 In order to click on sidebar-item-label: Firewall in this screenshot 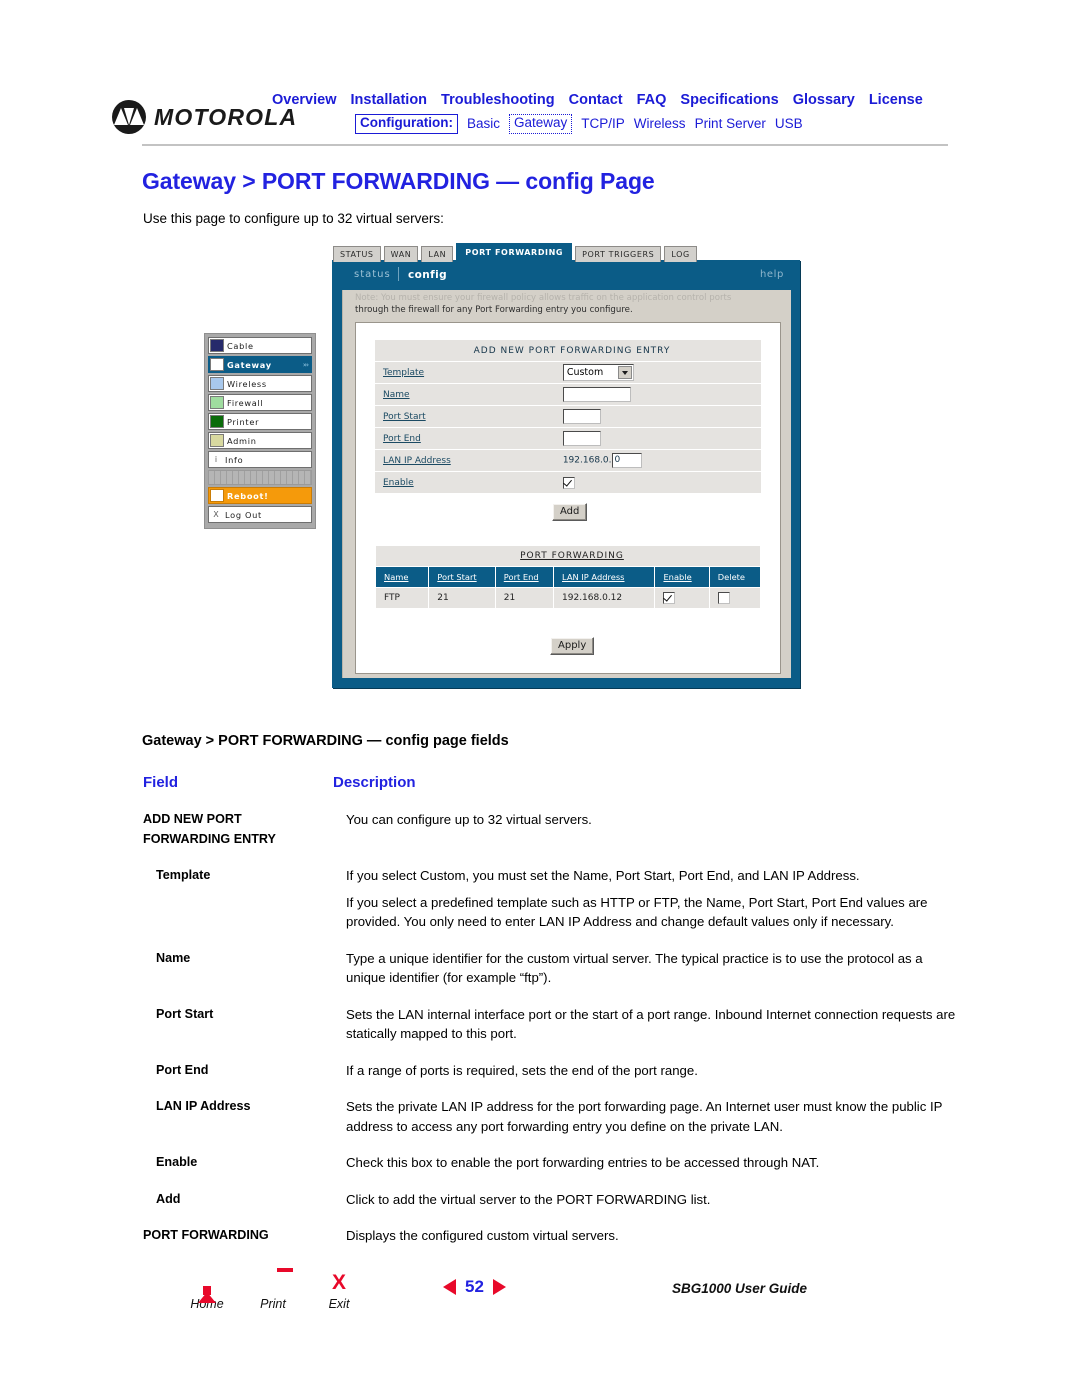, I will do `click(245, 402)`.